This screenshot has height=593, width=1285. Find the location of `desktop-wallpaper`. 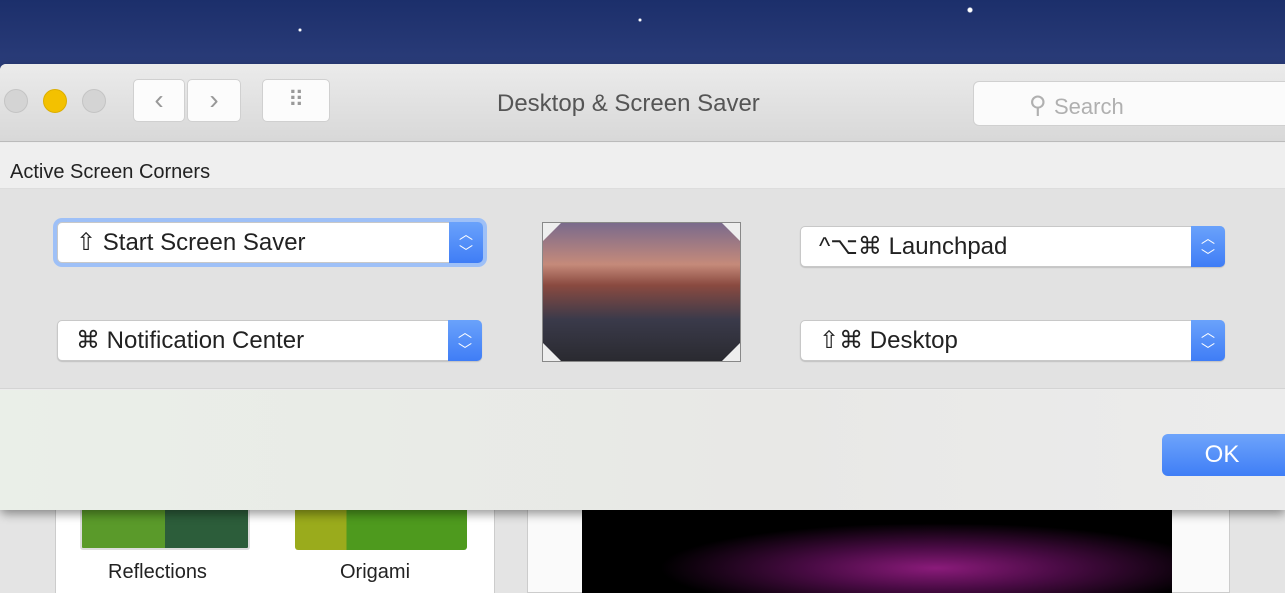

desktop-wallpaper is located at coordinates (642, 35).